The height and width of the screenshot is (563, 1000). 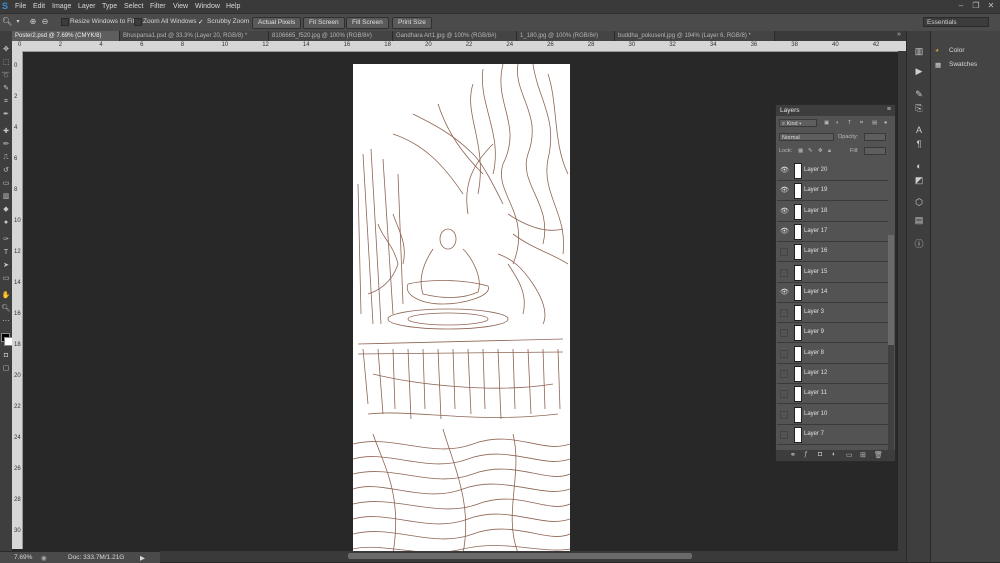 What do you see at coordinates (832, 414) in the screenshot?
I see `layer-row: Layer 10` at bounding box center [832, 414].